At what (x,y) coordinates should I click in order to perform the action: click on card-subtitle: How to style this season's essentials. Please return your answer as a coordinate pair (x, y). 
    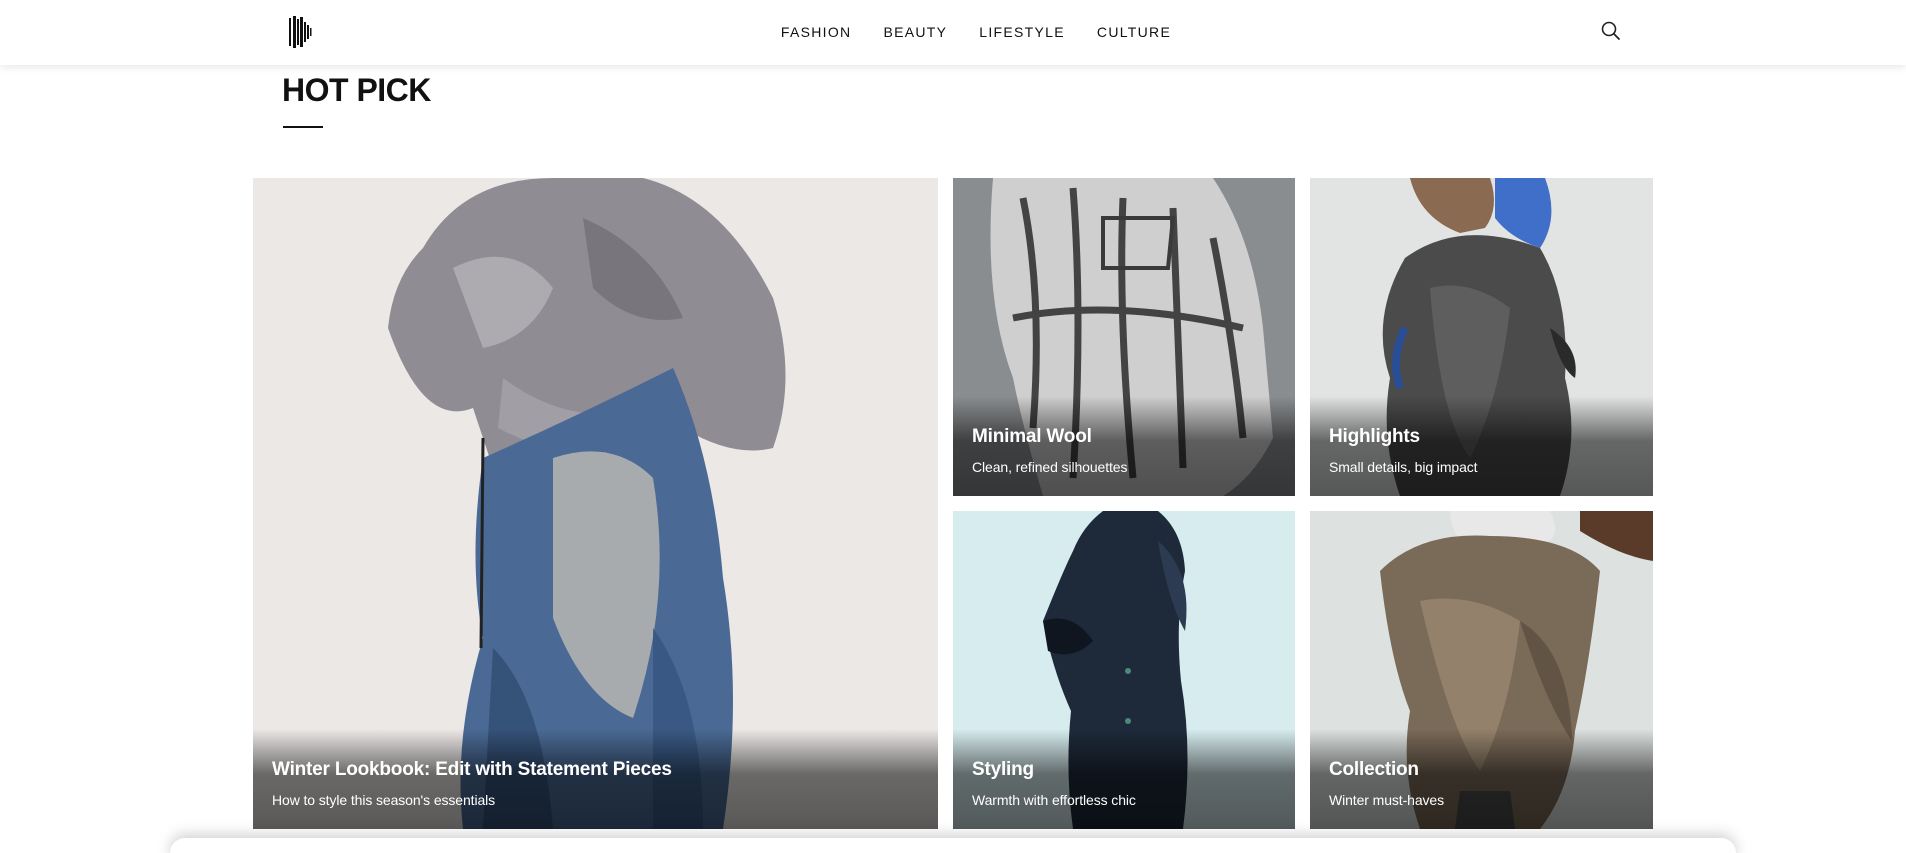
    Looking at the image, I should click on (384, 800).